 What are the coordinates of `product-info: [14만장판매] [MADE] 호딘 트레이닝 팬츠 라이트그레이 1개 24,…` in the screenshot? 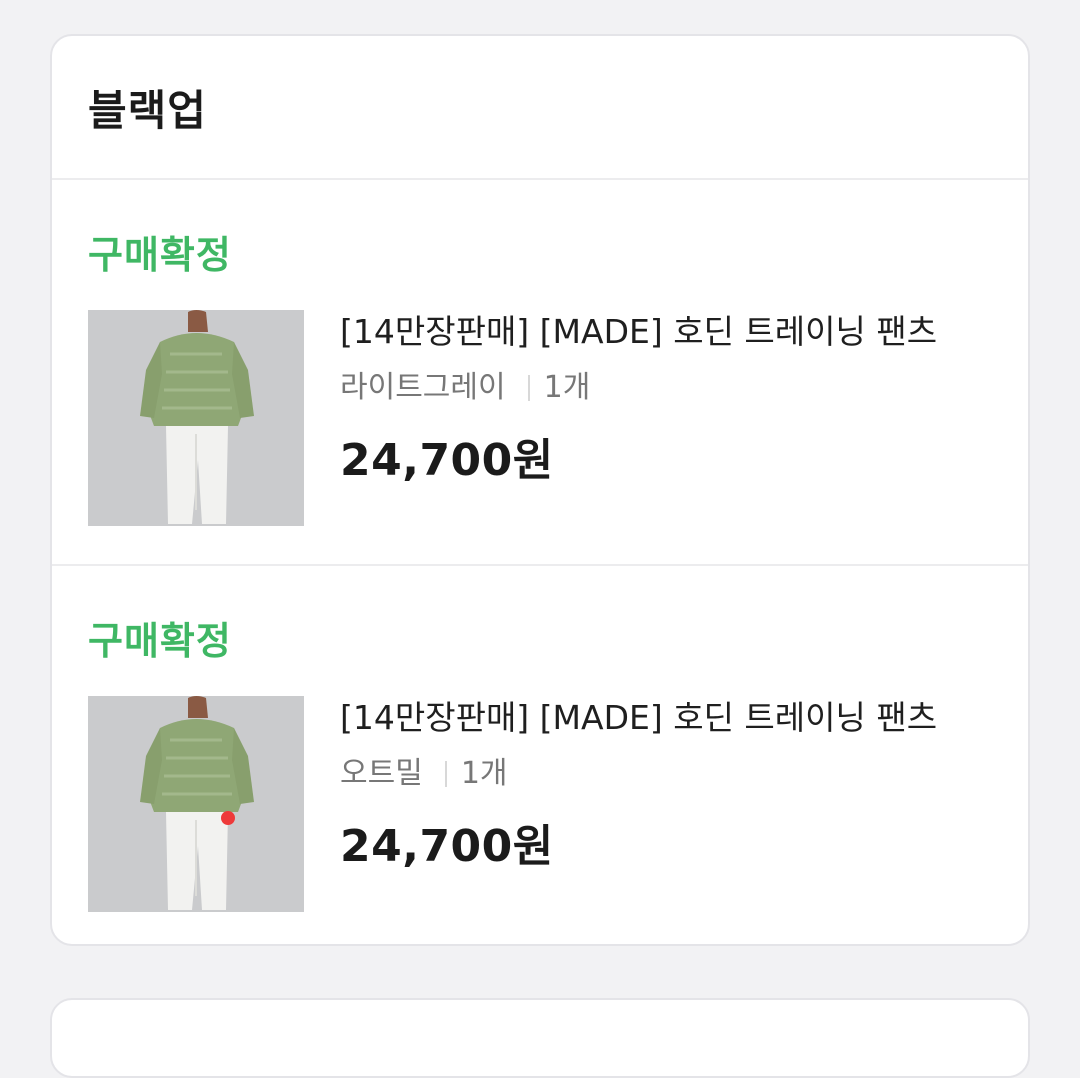 It's located at (669, 399).